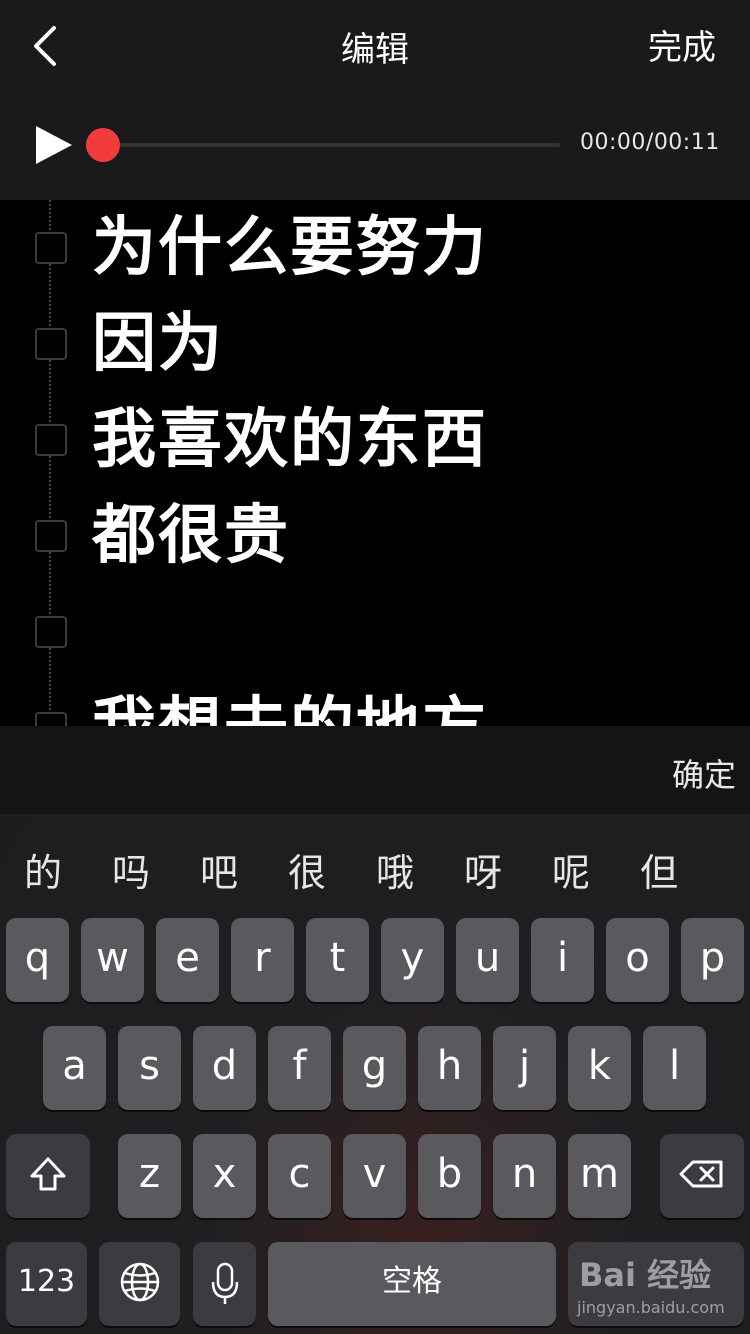 Image resolution: width=750 pixels, height=1334 pixels. Describe the element at coordinates (571, 869) in the screenshot. I see `candidate-item: 呢` at that location.